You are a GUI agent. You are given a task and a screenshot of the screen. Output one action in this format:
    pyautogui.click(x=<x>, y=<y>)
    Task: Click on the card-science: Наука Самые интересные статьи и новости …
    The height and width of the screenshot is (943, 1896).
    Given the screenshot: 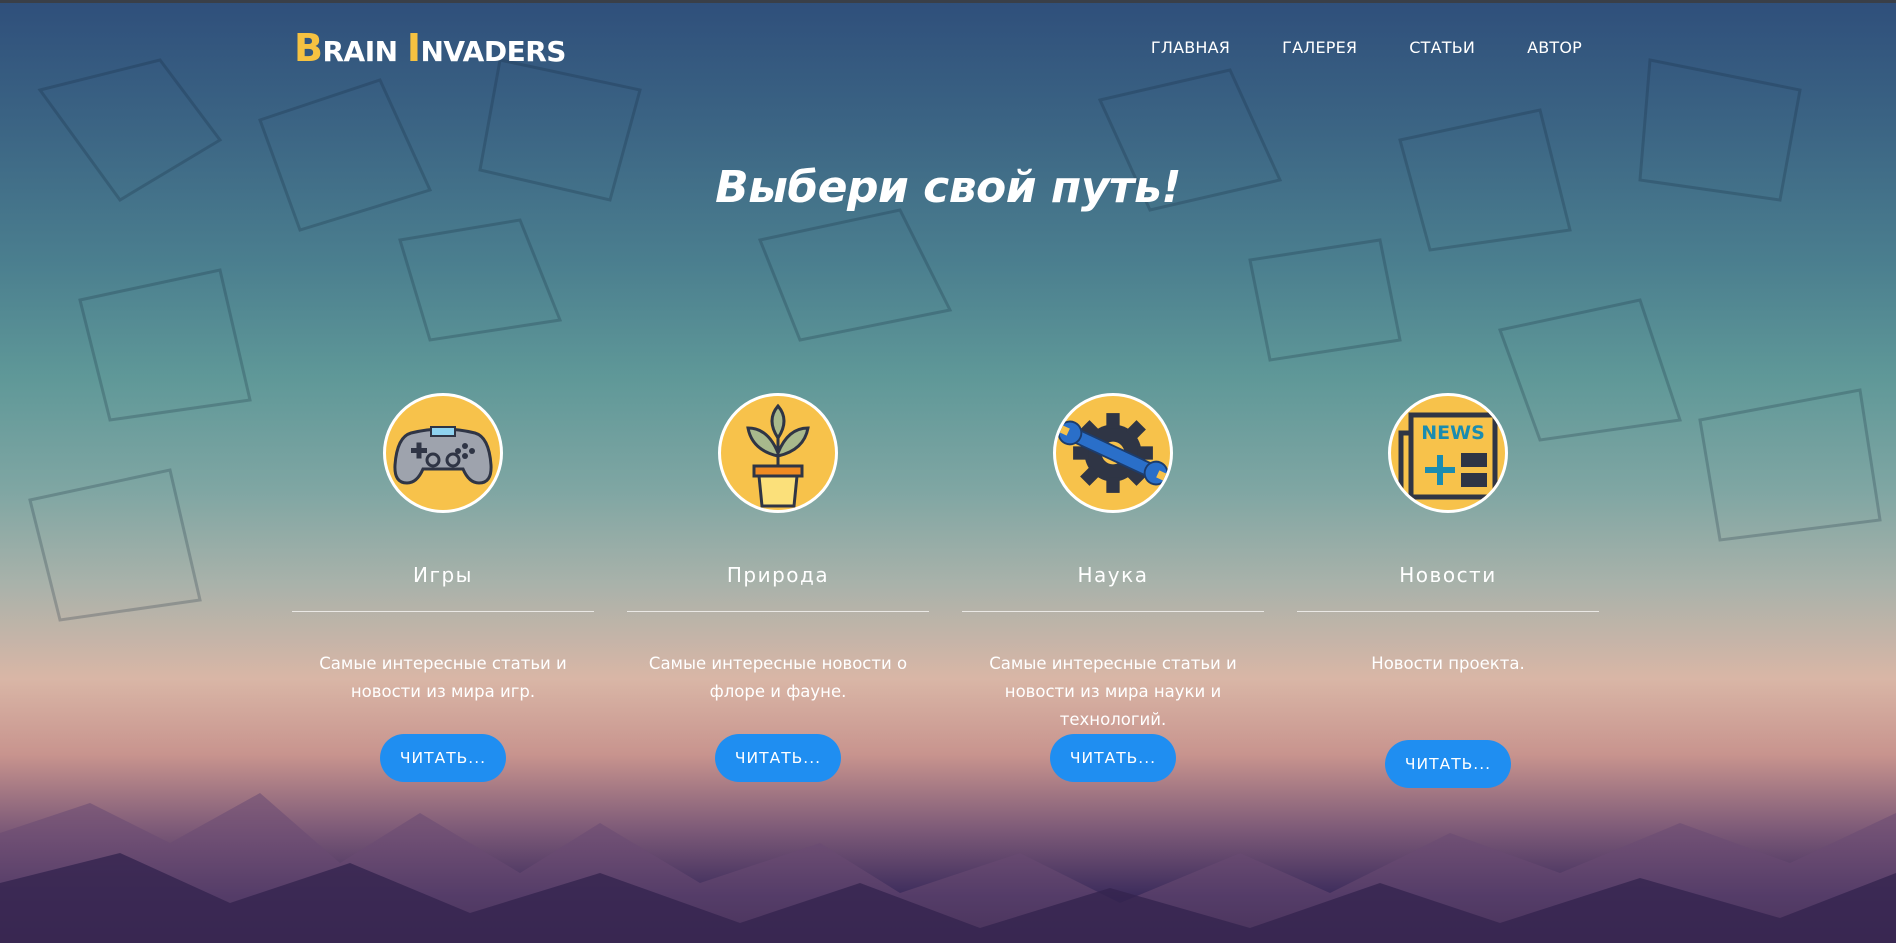 What is the action you would take?
    pyautogui.click(x=1113, y=587)
    